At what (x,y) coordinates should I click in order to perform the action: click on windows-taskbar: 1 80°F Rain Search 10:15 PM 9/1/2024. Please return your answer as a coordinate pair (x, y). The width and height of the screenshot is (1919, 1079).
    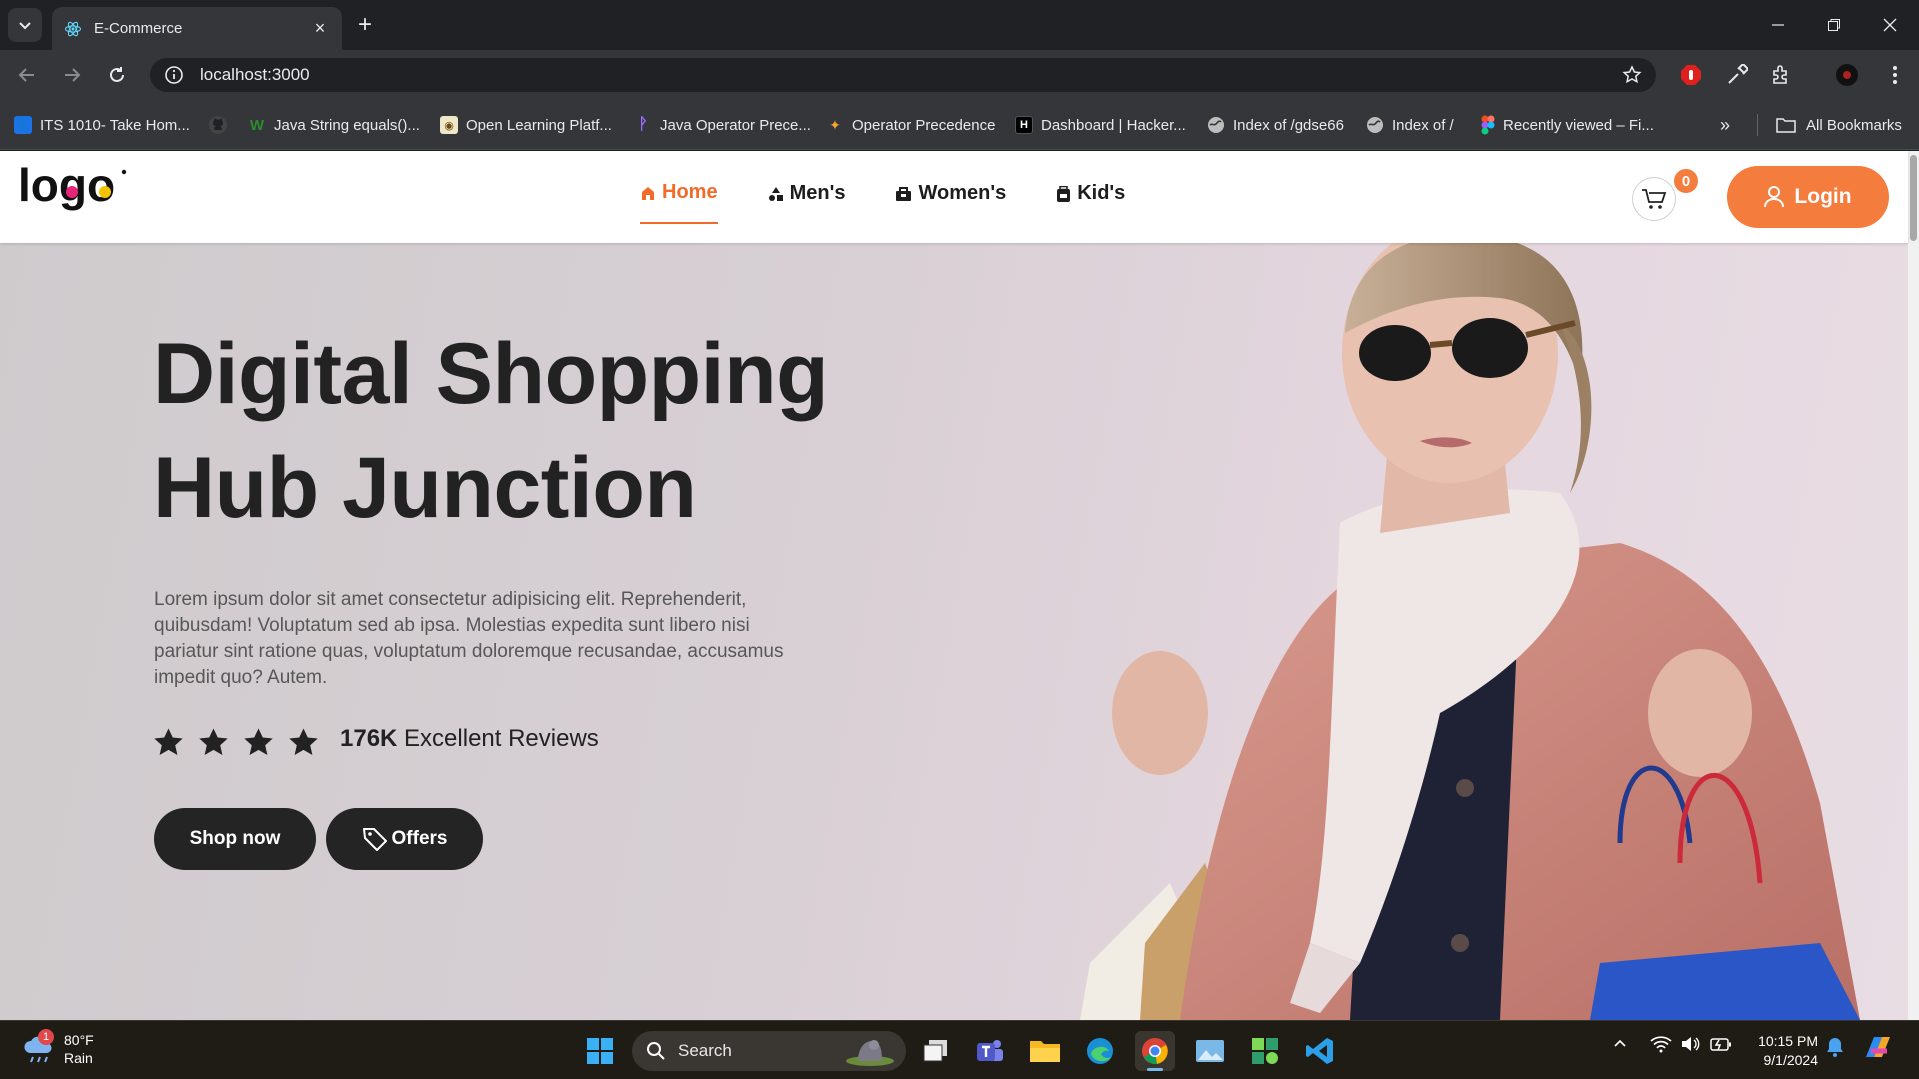
    Looking at the image, I should click on (959, 1049).